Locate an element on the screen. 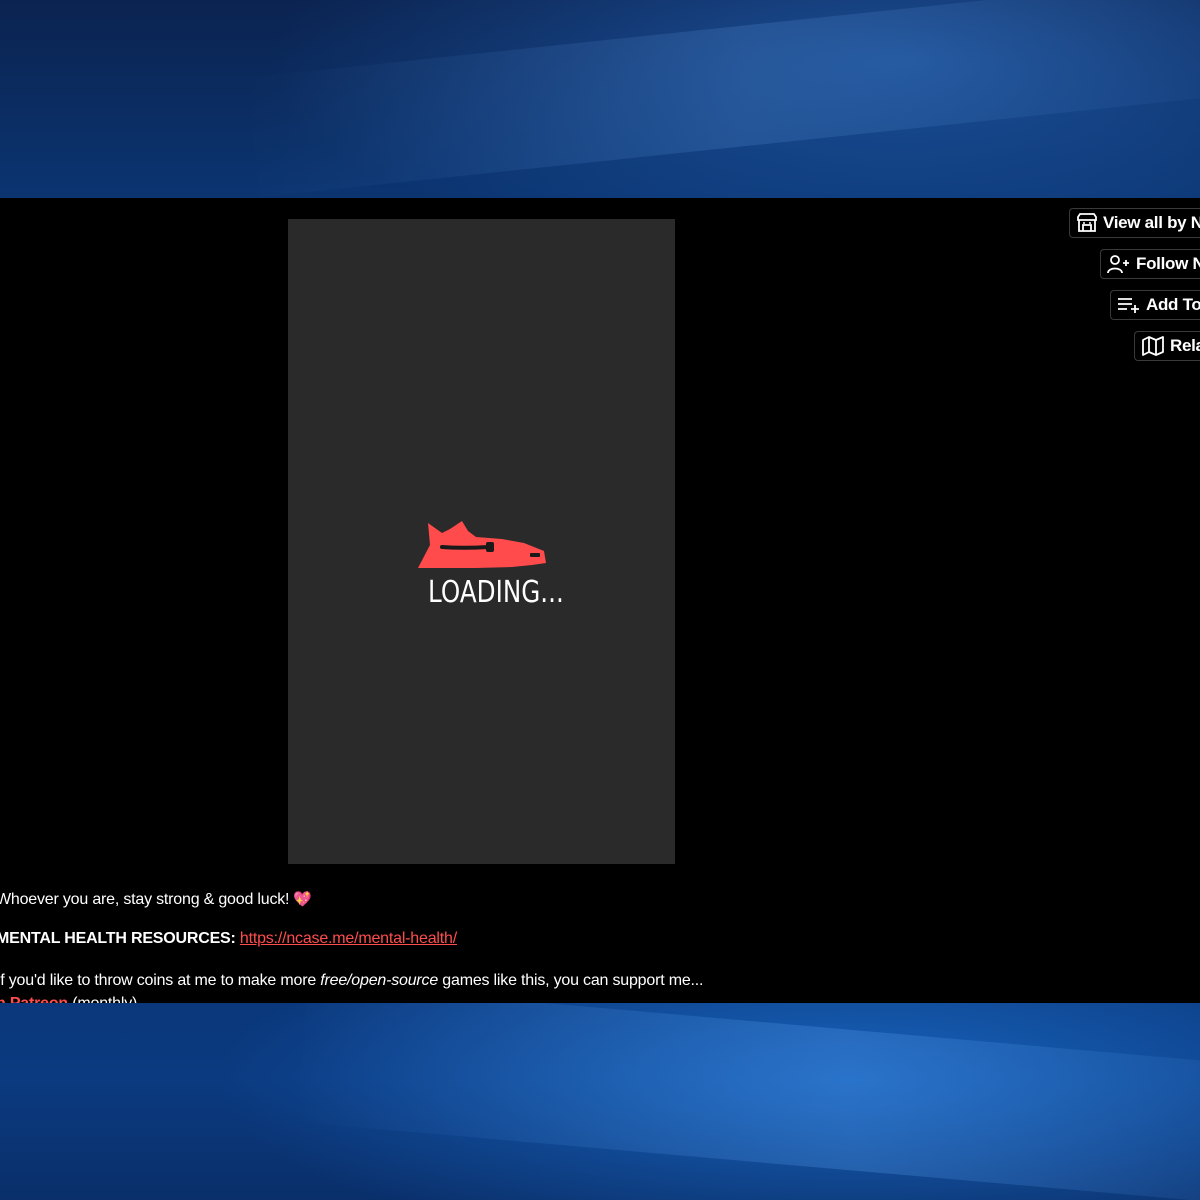 The height and width of the screenshot is (1200, 1200). patreon-line: n Patreon (monthly) is located at coordinates (68, 999).